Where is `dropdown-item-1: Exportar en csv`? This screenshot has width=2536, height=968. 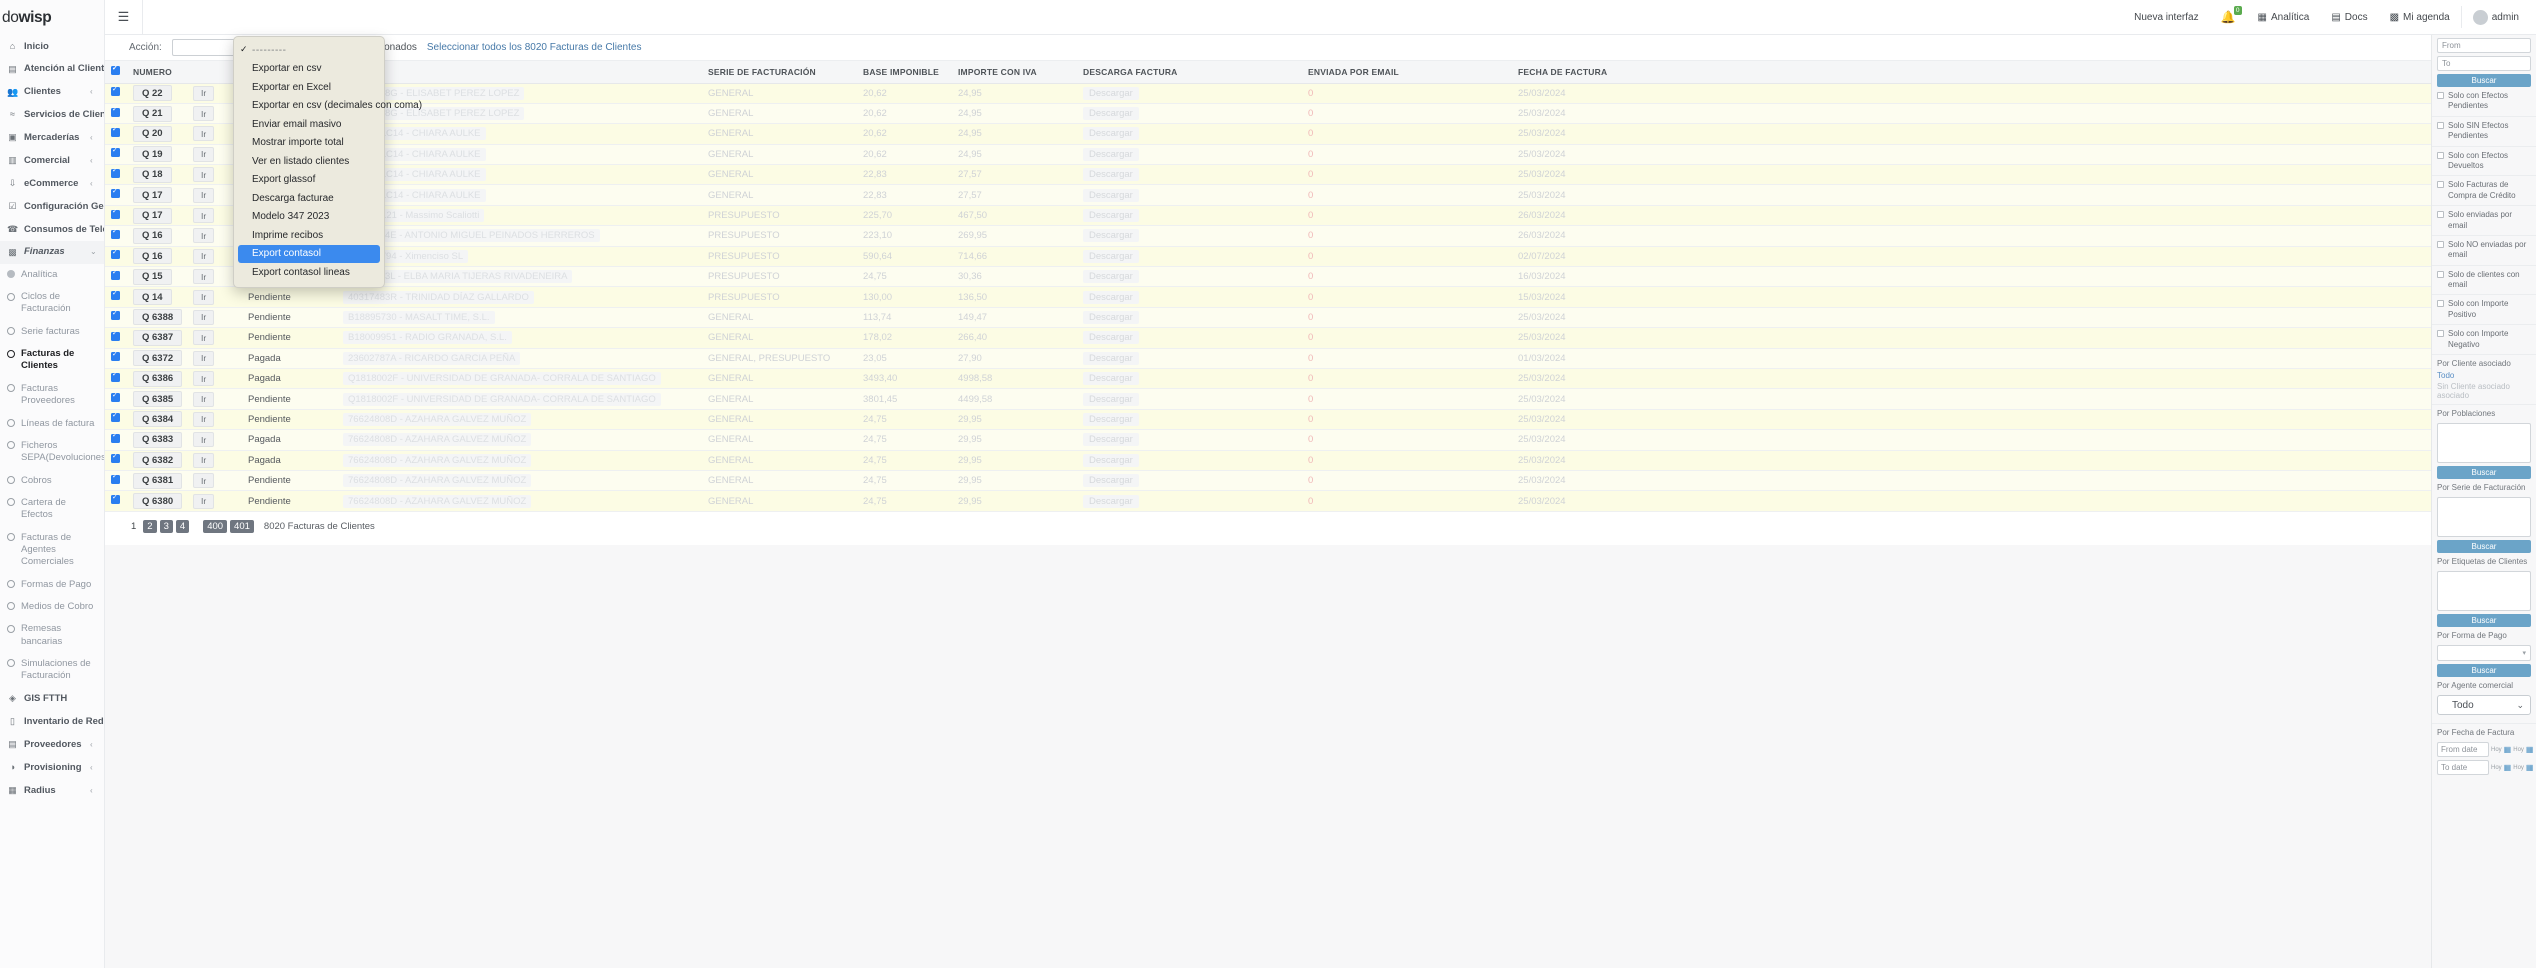 dropdown-item-1: Exportar en csv is located at coordinates (309, 69).